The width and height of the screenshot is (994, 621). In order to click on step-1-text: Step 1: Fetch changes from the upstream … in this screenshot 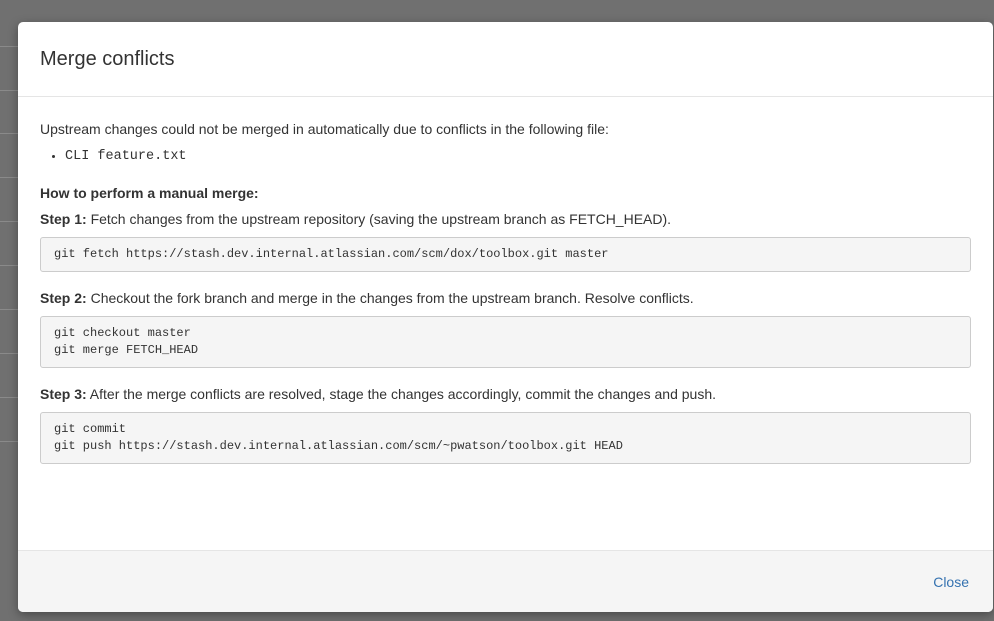, I will do `click(505, 219)`.